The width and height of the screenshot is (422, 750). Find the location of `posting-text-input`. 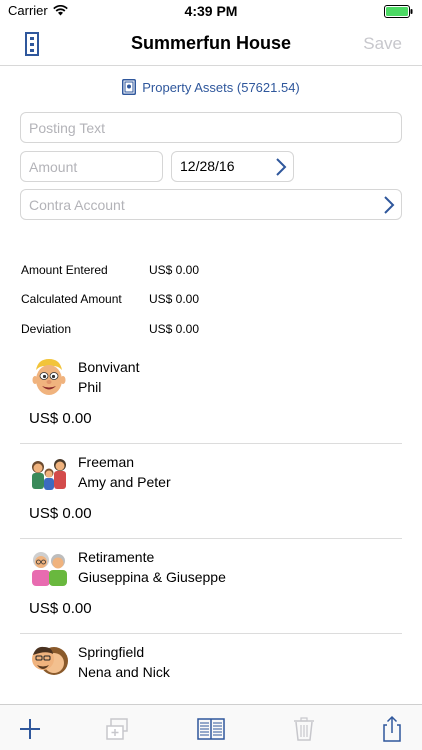

posting-text-input is located at coordinates (211, 127).